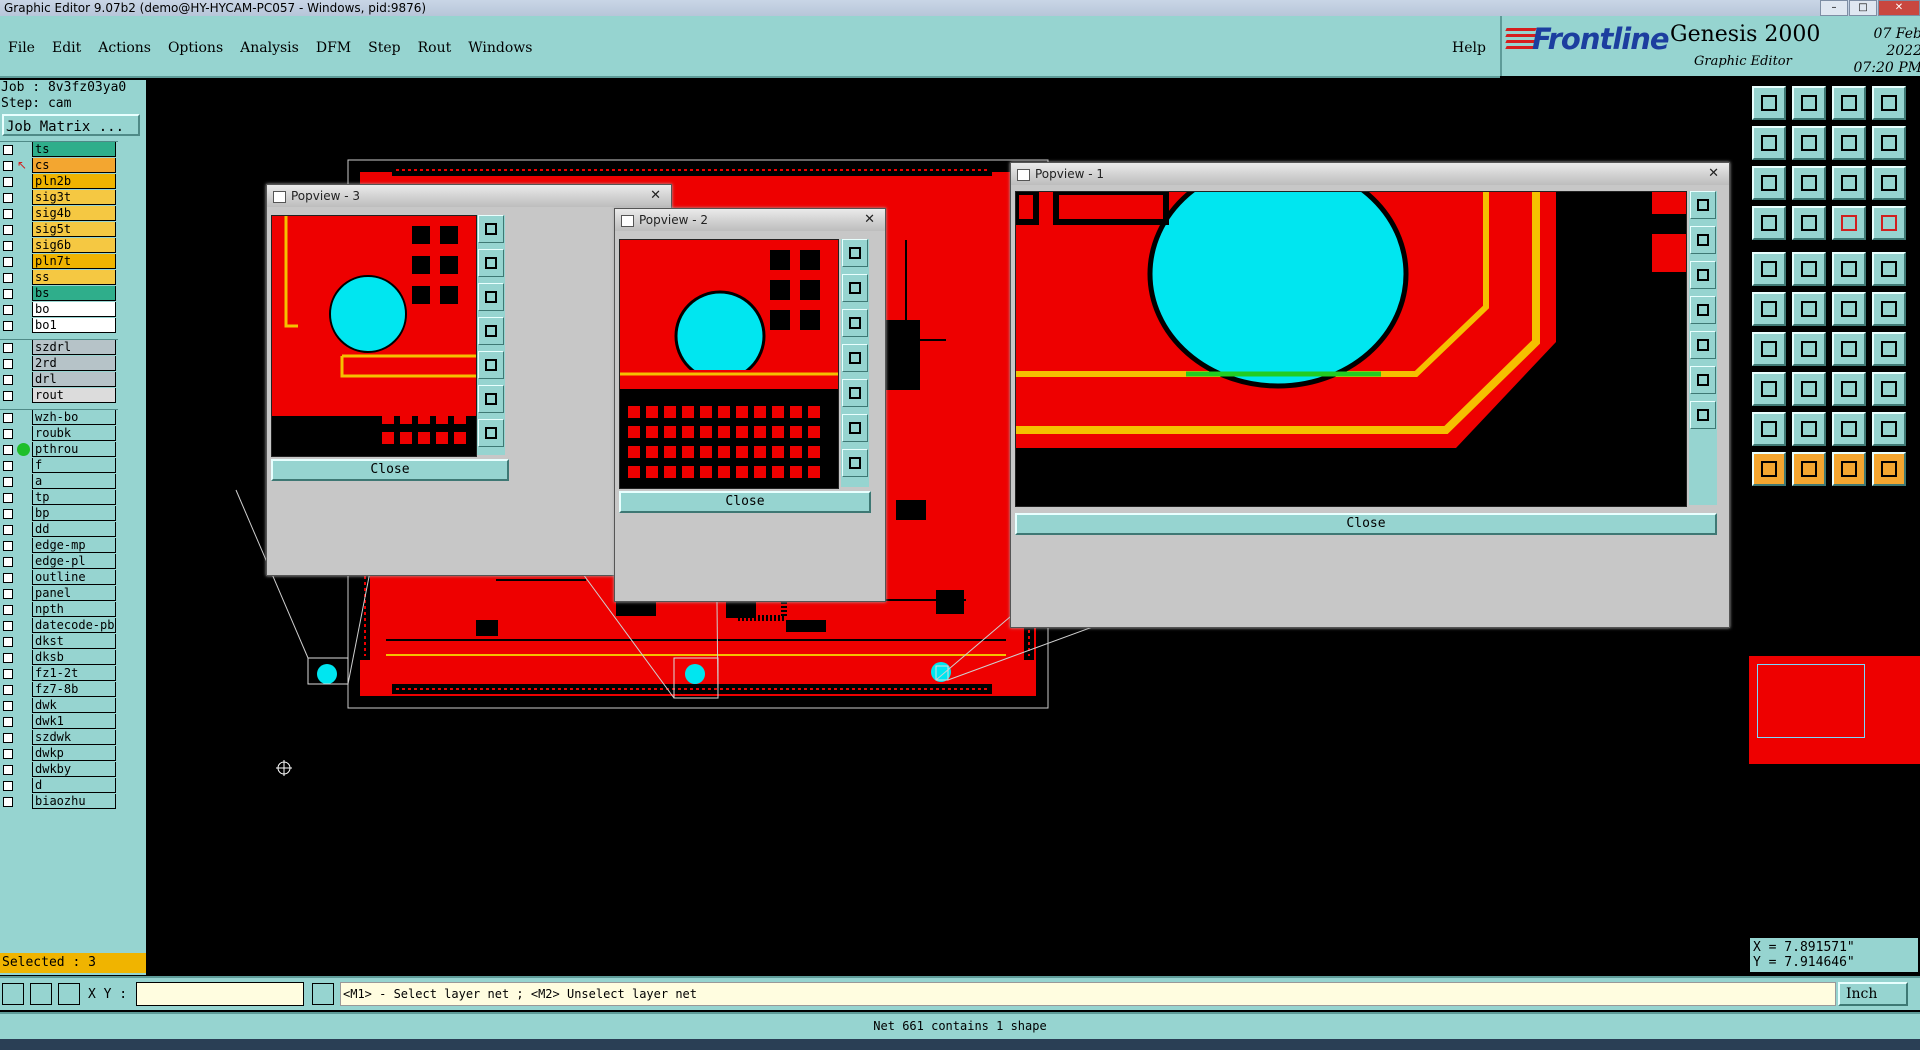  I want to click on net-cut-icon, so click(1809, 309).